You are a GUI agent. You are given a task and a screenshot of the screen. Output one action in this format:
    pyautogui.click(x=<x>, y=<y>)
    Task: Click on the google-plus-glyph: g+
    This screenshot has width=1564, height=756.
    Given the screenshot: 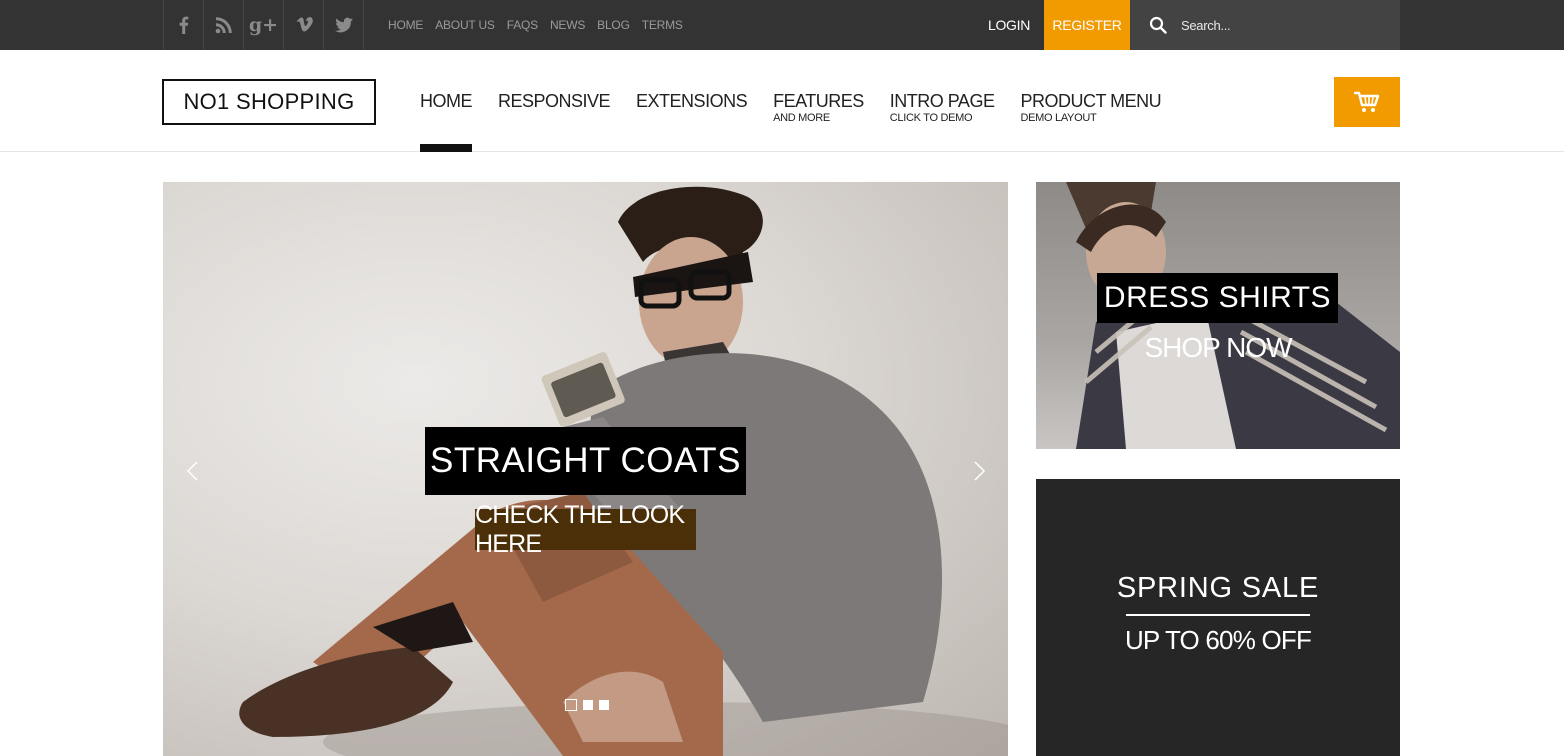 What is the action you would take?
    pyautogui.click(x=263, y=25)
    